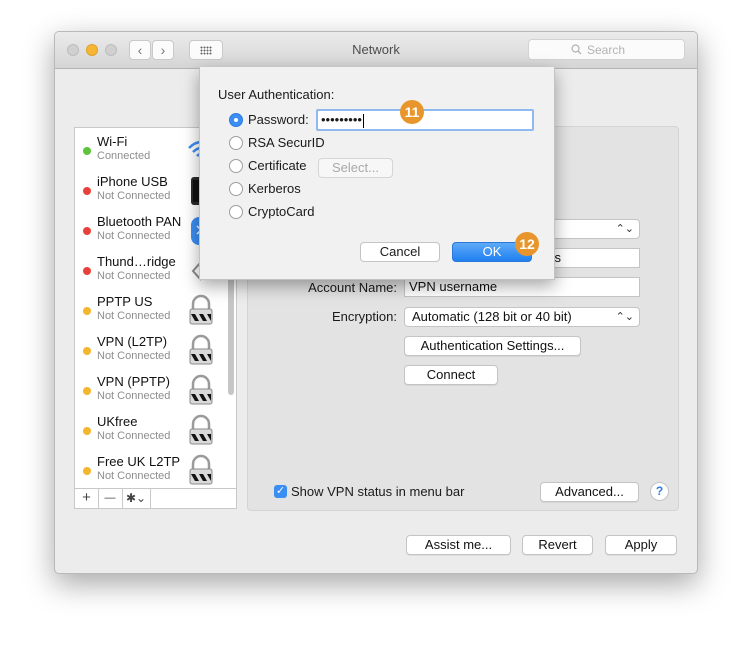 The height and width of the screenshot is (649, 750). I want to click on service-item-ukfree: UKfree Not Connected, so click(150, 432).